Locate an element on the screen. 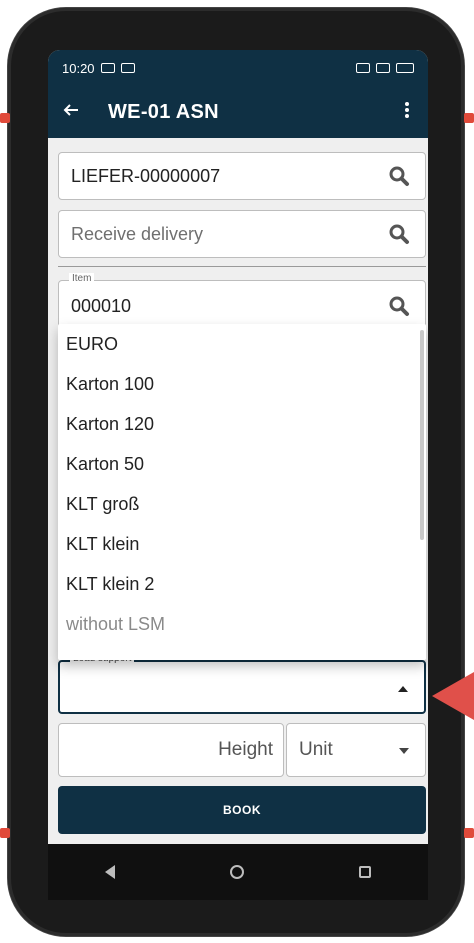  battery-icon is located at coordinates (405, 68).